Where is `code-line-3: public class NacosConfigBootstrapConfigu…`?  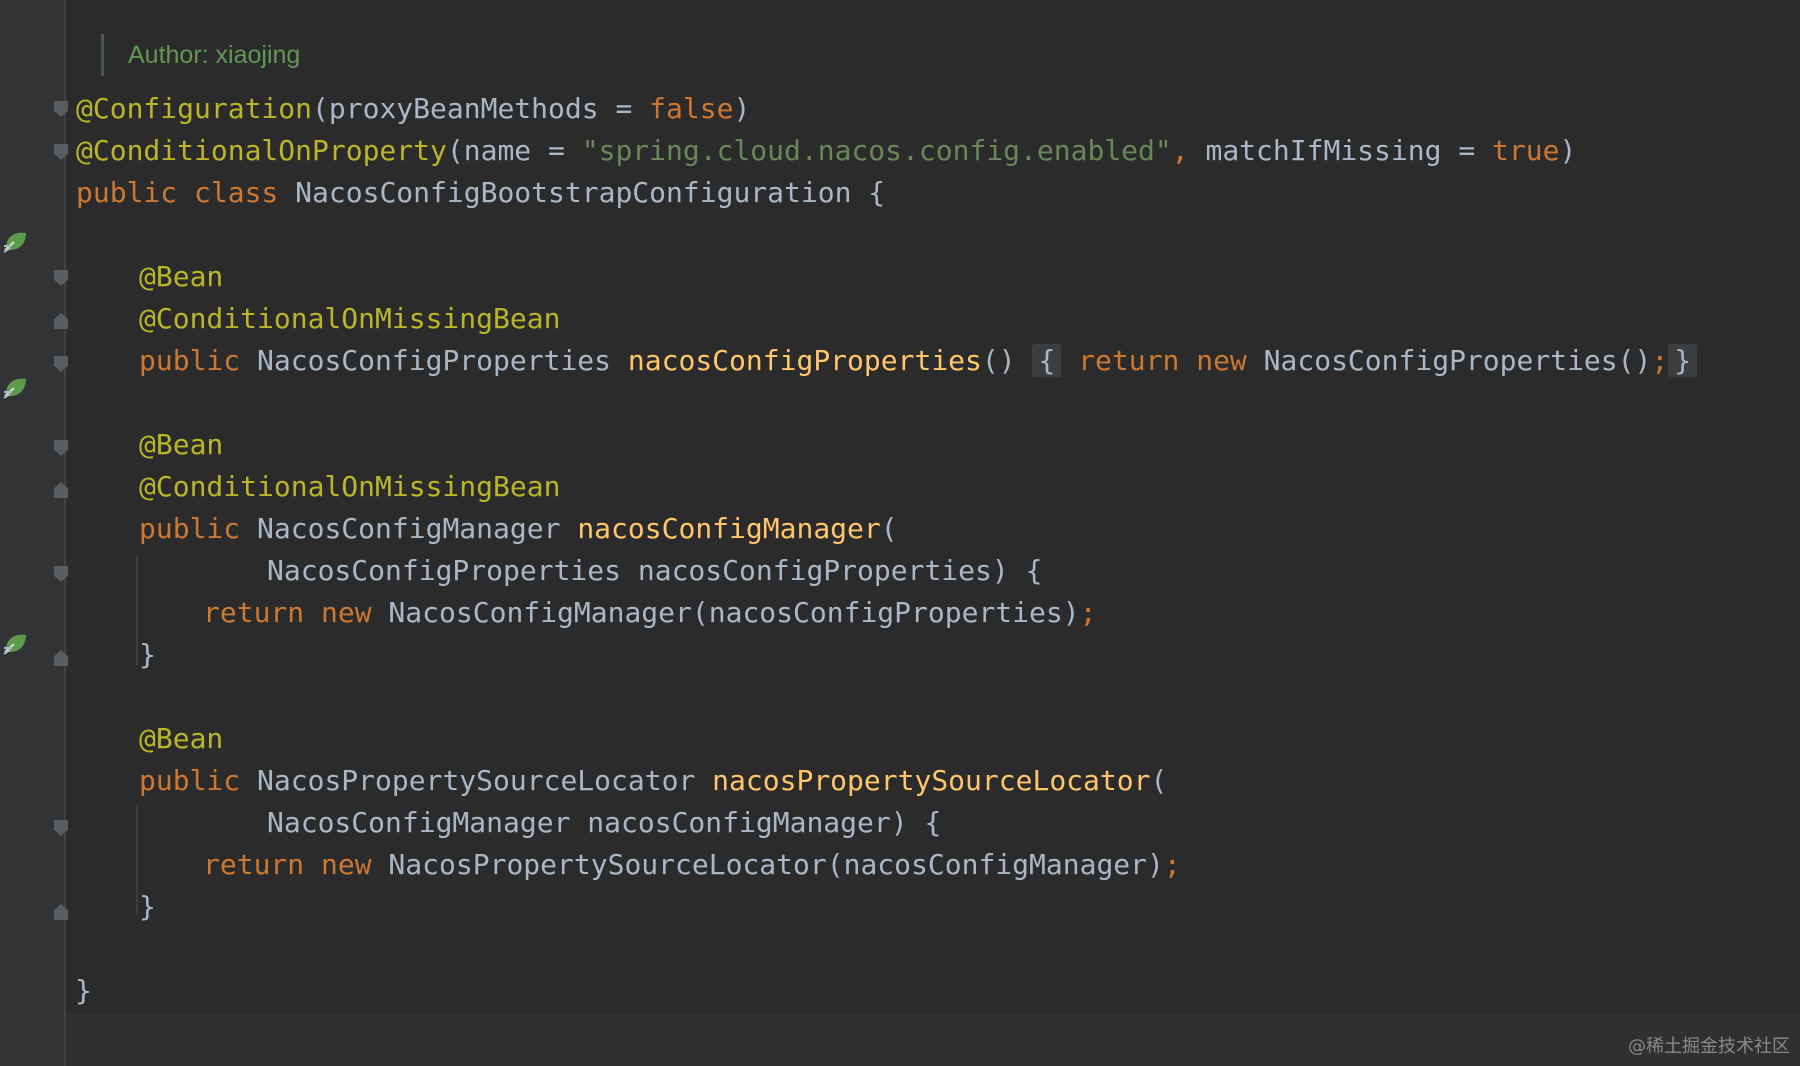
code-line-3: public class NacosConfigBootstrapConfigu… is located at coordinates (480, 193).